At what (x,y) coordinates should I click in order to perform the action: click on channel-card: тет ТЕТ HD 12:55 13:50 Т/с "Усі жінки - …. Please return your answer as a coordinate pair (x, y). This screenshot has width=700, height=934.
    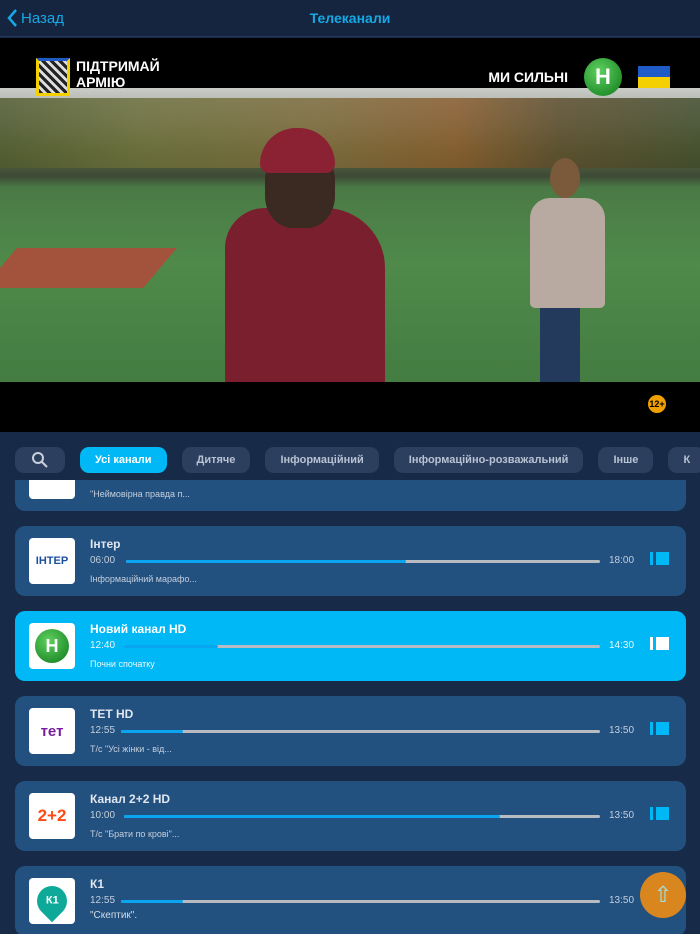
    Looking at the image, I should click on (350, 731).